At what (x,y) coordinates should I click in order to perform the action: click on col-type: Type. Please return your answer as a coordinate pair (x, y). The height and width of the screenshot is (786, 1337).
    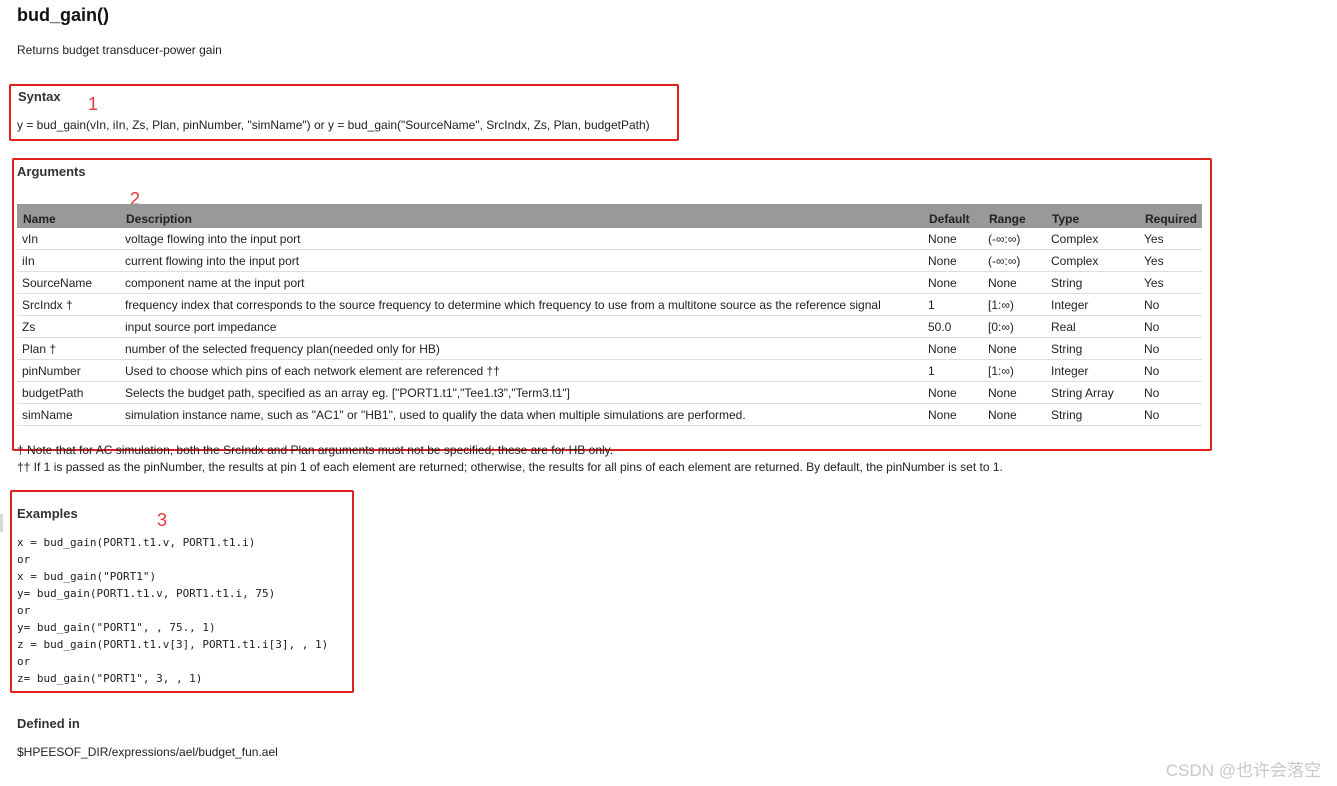
    Looking at the image, I should click on (1092, 216).